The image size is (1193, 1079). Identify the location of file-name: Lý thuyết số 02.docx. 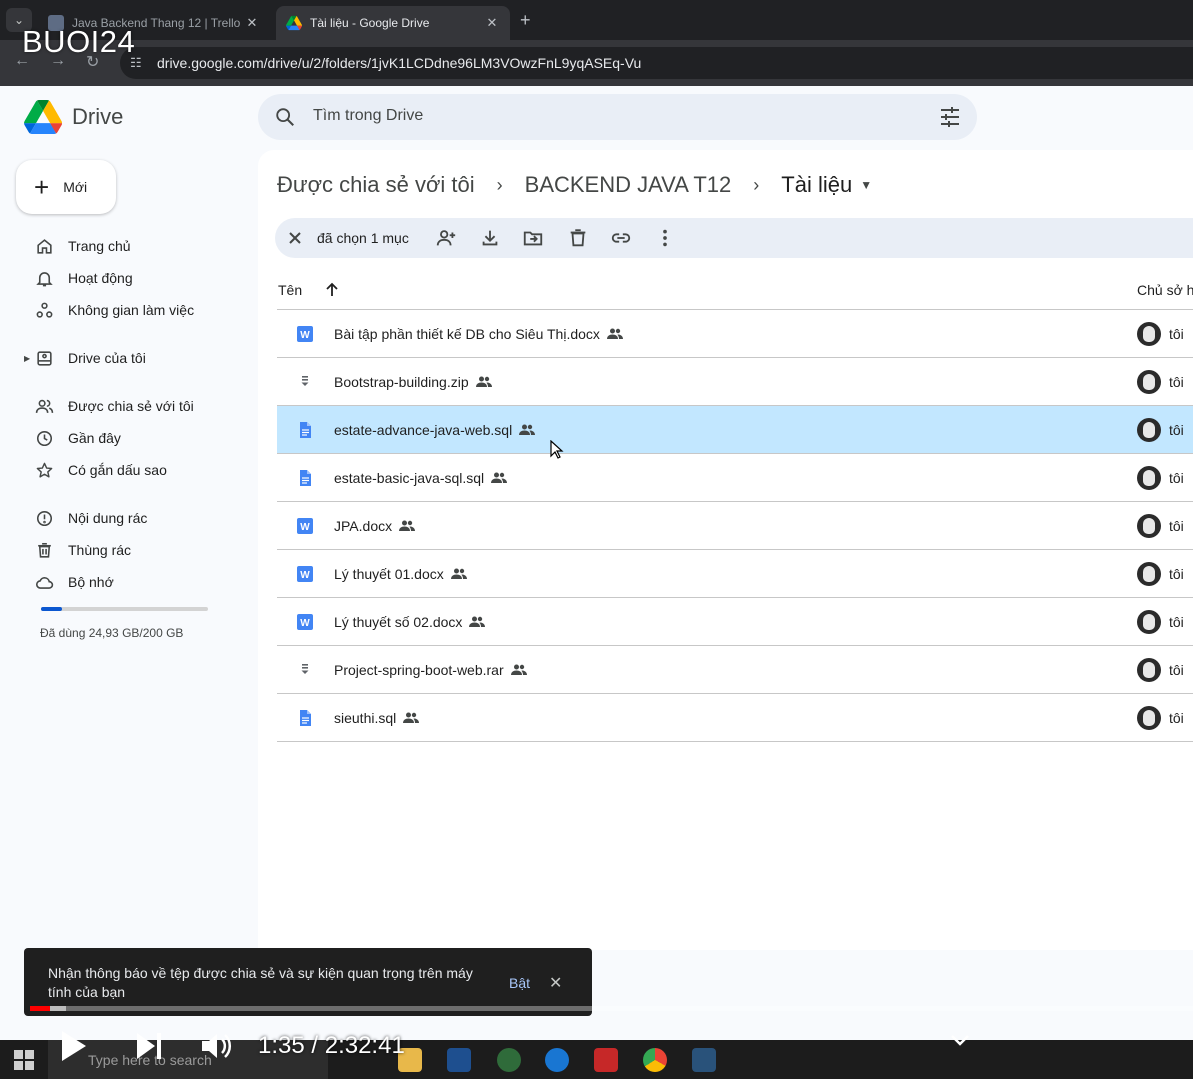
(410, 622).